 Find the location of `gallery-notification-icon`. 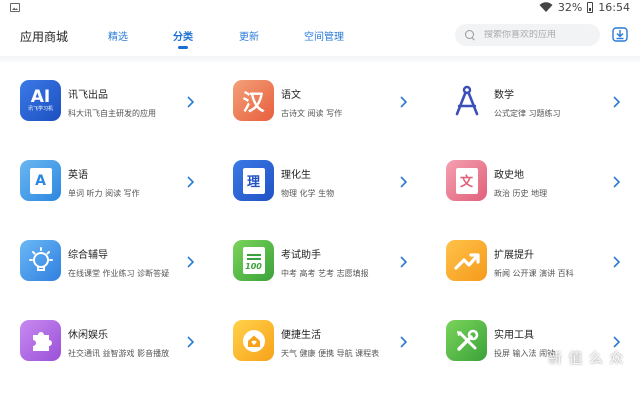

gallery-notification-icon is located at coordinates (15, 7).